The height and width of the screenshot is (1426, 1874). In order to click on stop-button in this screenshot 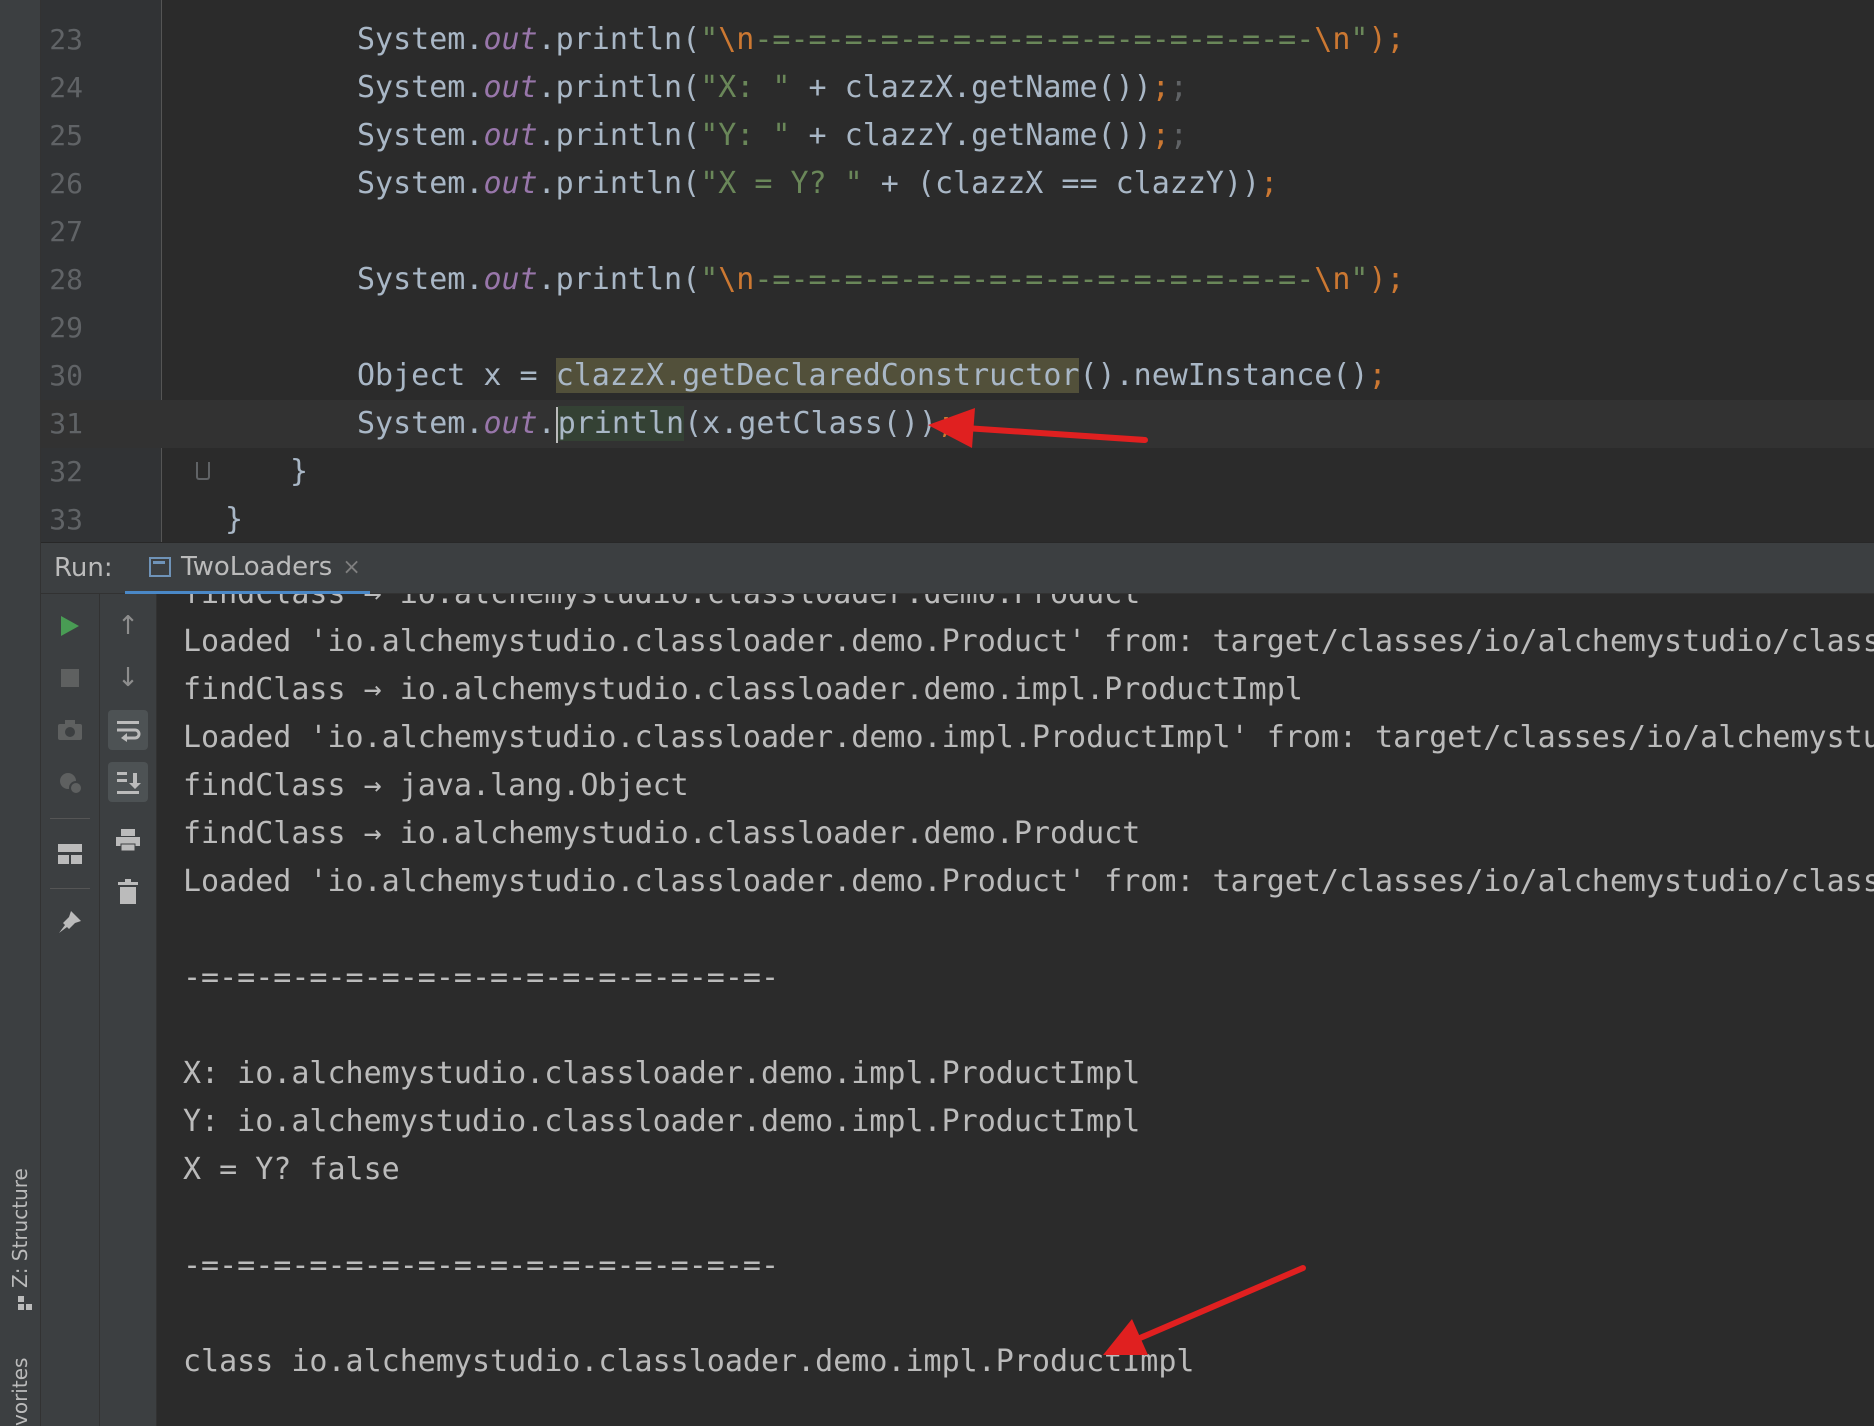, I will do `click(70, 678)`.